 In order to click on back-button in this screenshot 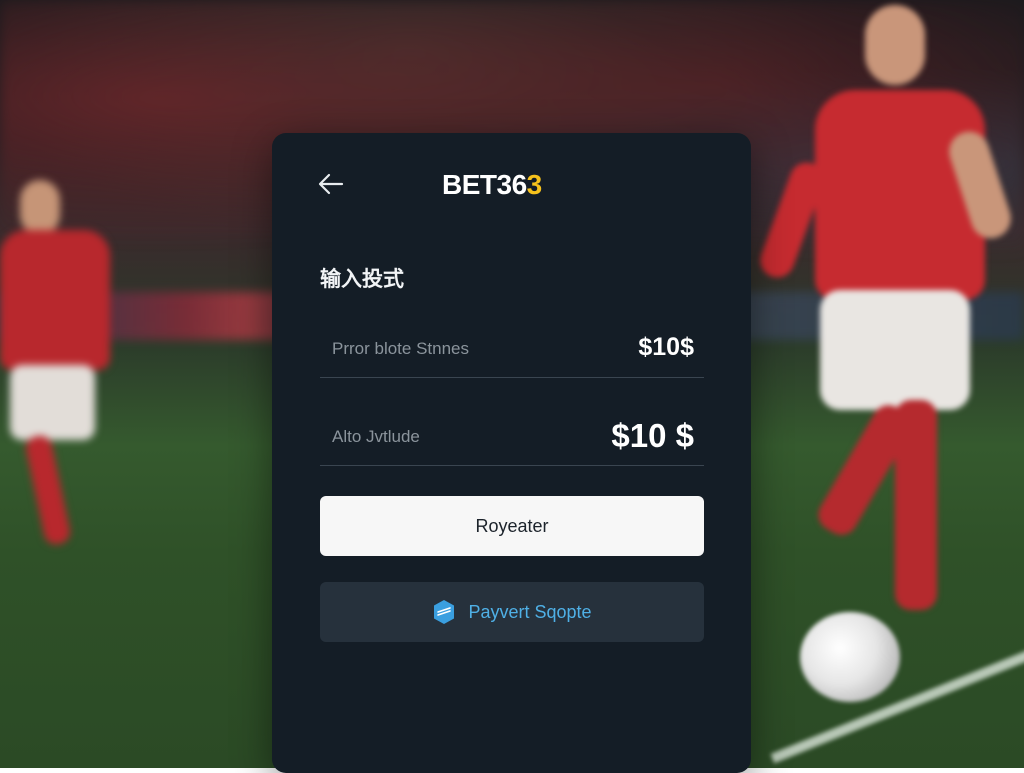, I will do `click(331, 186)`.